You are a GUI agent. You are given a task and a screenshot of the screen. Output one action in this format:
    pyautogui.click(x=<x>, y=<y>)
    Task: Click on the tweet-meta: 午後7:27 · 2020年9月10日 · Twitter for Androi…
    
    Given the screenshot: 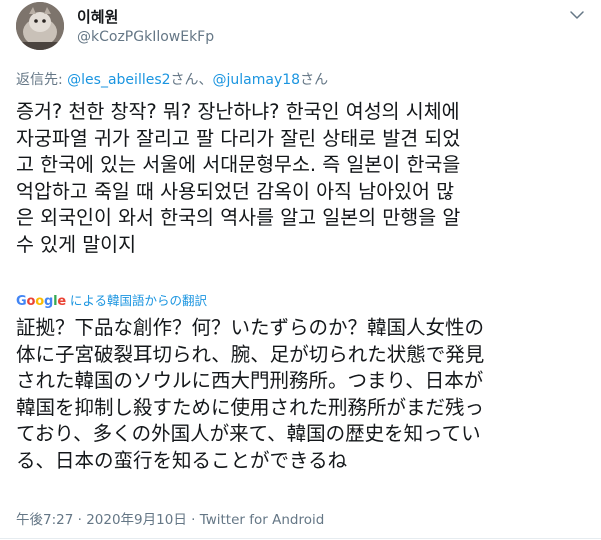 What is the action you would take?
    pyautogui.click(x=170, y=518)
    